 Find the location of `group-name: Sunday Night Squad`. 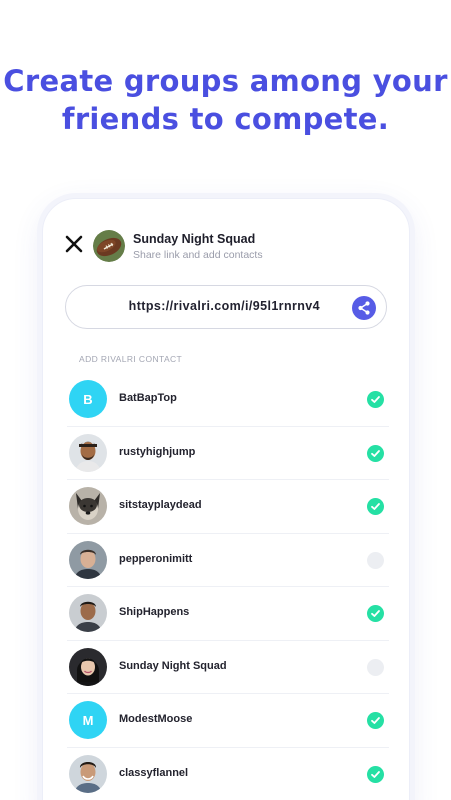

group-name: Sunday Night Squad is located at coordinates (194, 239).